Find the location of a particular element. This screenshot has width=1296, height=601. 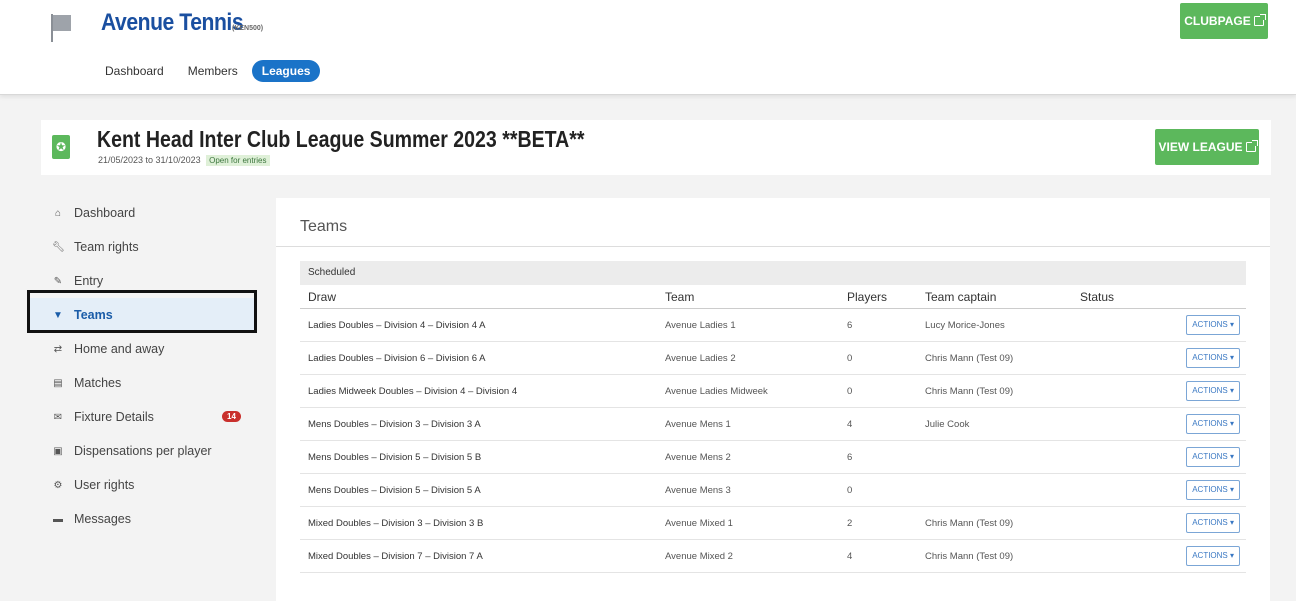

sidebar-item-label: Home and away is located at coordinates (119, 349).